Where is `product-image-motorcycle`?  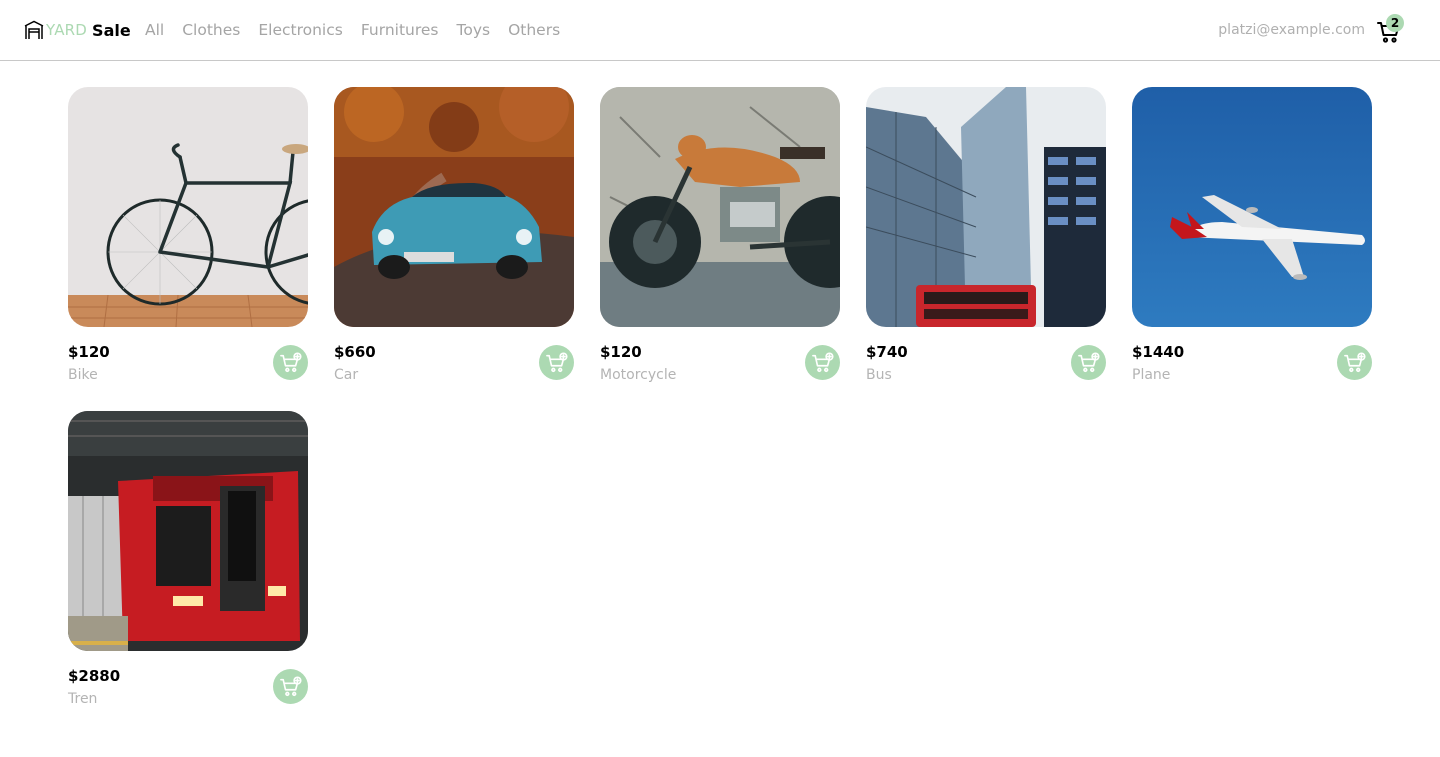 product-image-motorcycle is located at coordinates (720, 207).